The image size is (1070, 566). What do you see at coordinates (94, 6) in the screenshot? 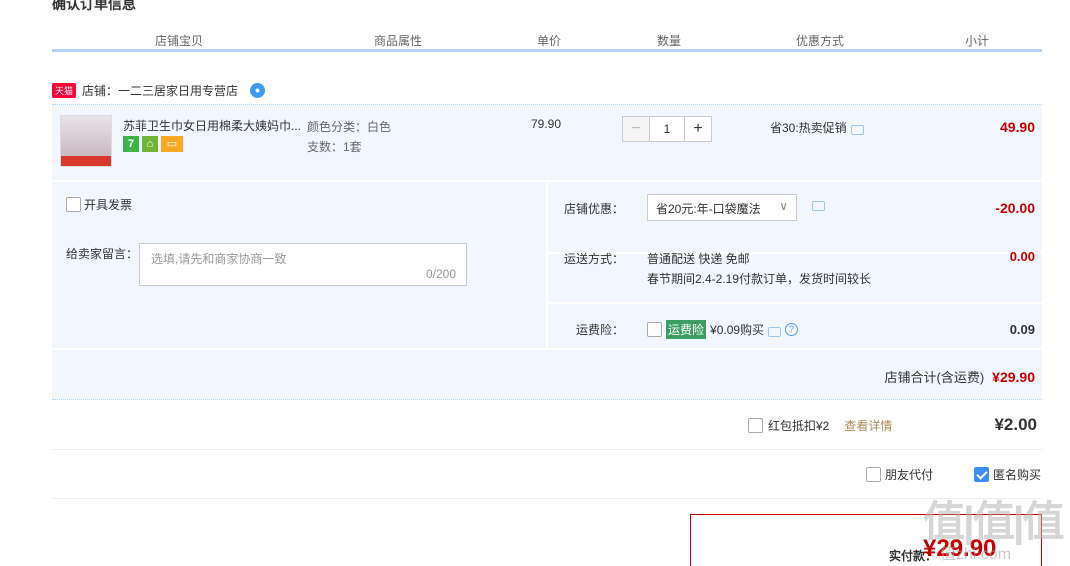
I see `section-title: 确认订单信息` at bounding box center [94, 6].